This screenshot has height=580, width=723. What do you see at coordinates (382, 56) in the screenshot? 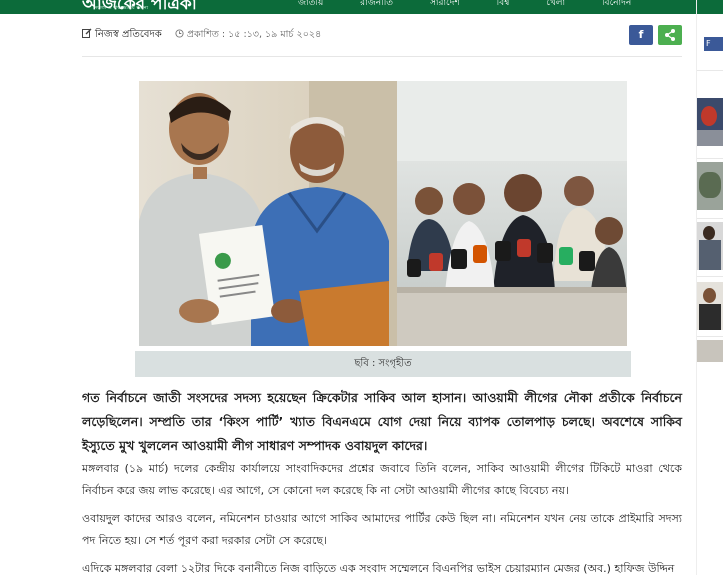
I see `header-divider` at bounding box center [382, 56].